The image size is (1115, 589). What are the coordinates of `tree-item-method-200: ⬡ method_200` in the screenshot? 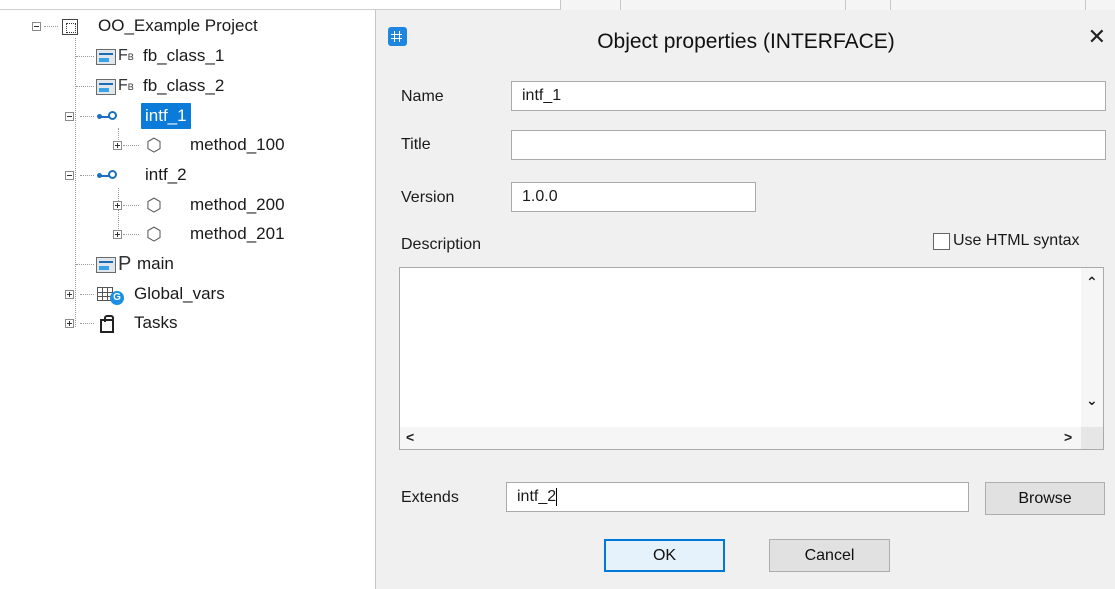 It's located at (187, 205).